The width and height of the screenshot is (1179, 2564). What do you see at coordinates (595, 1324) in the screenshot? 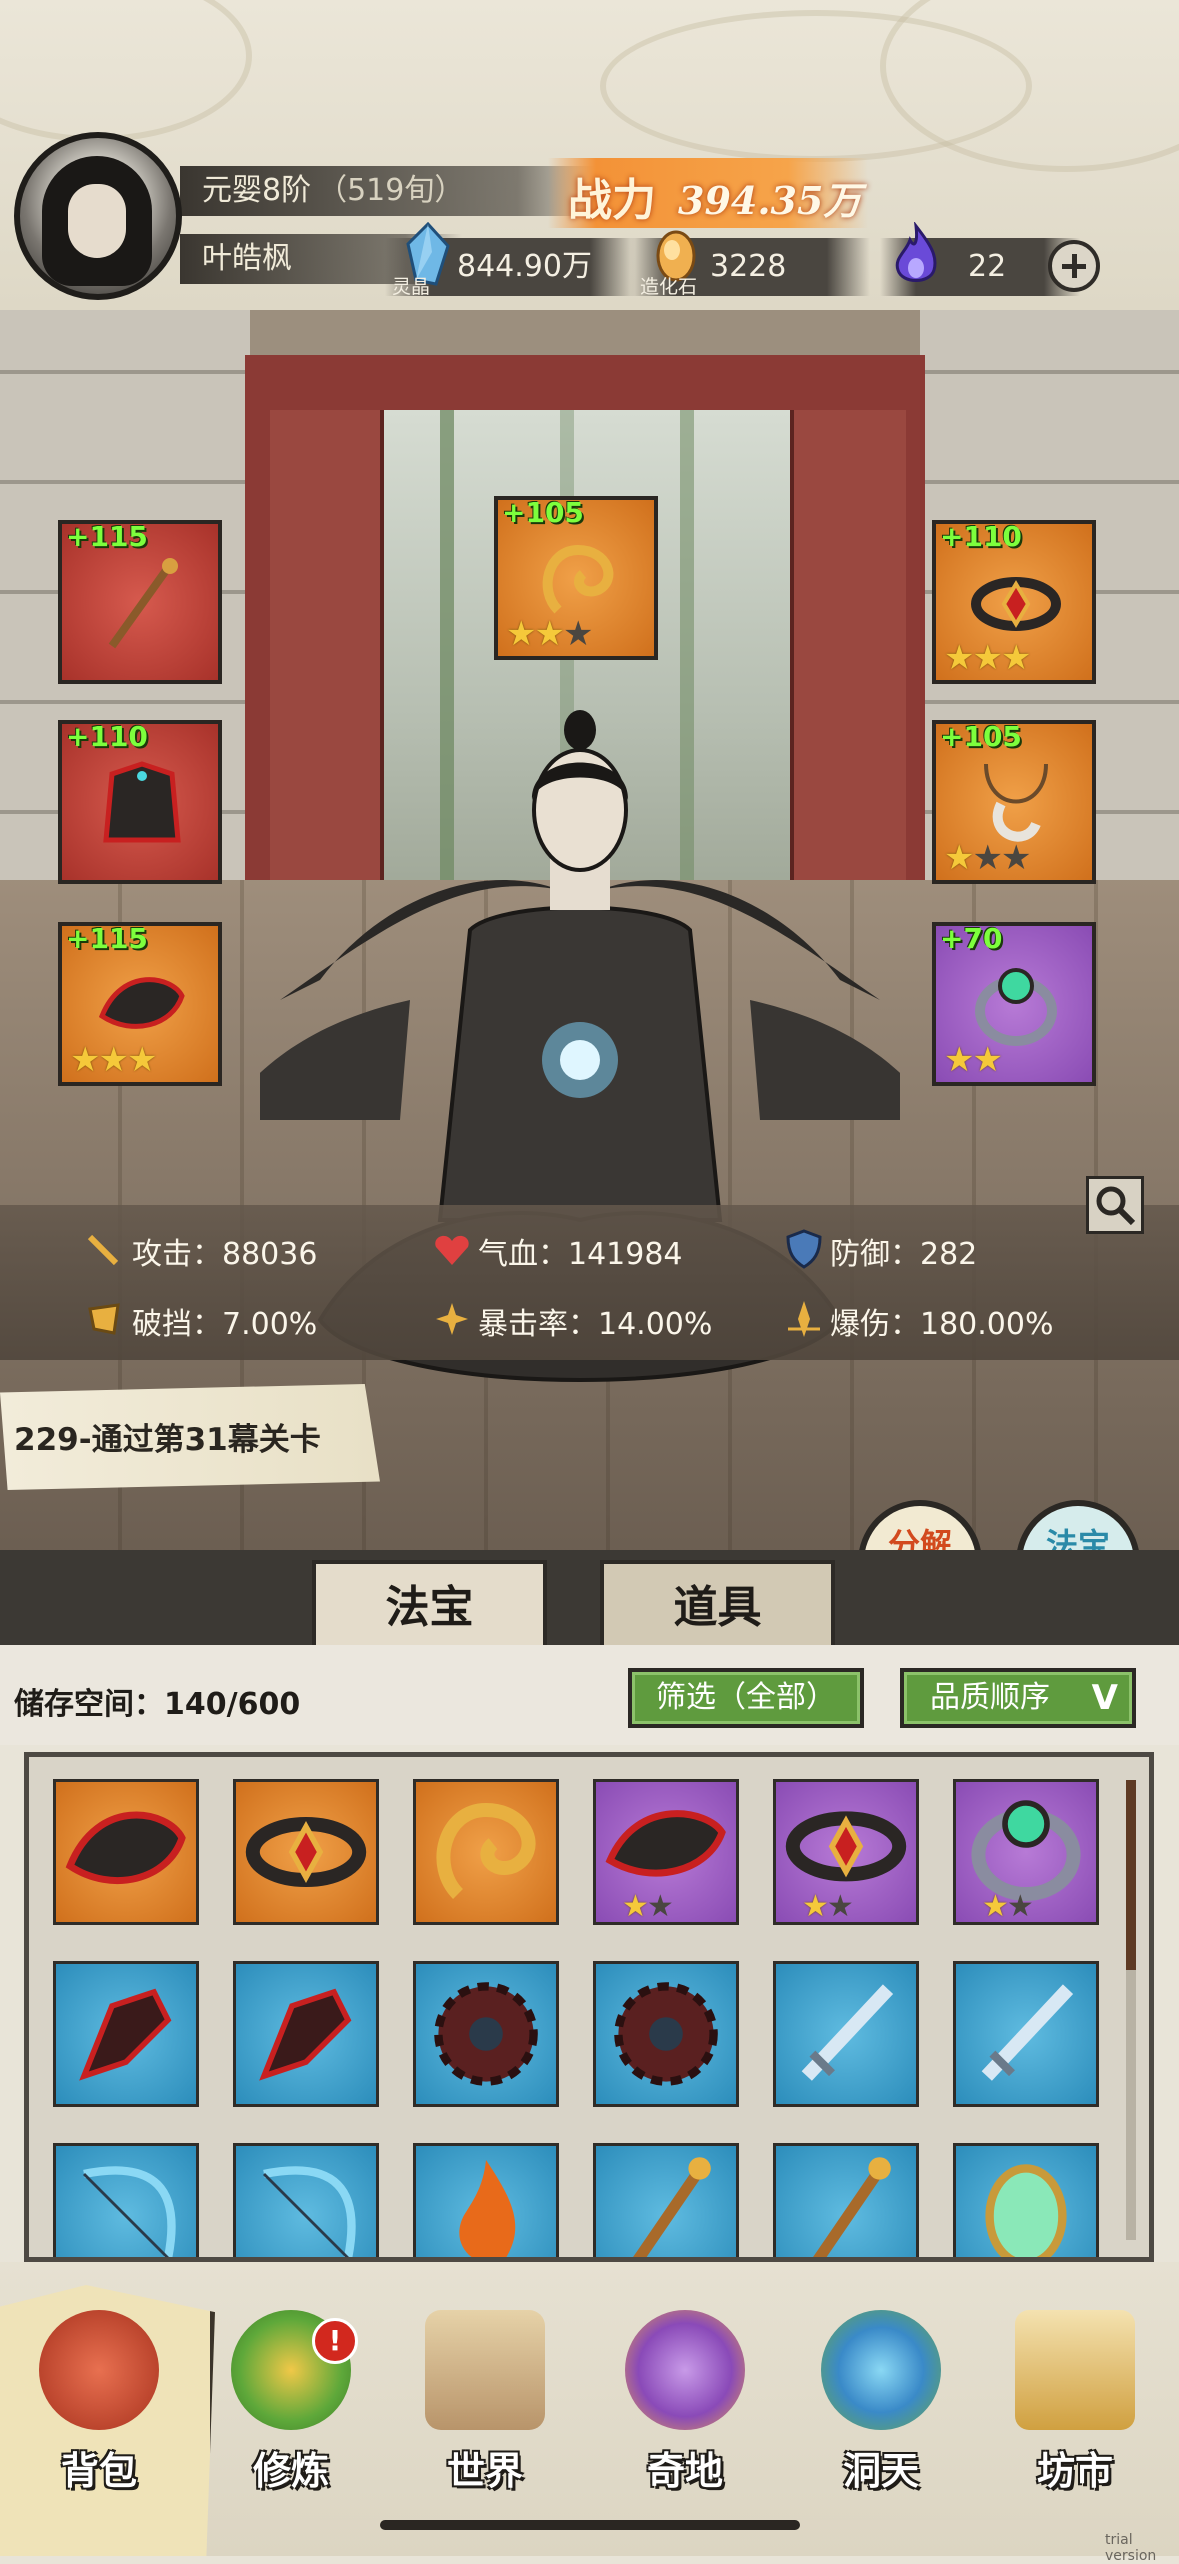
I see `stat-crit: 暴击率：14.00%` at bounding box center [595, 1324].